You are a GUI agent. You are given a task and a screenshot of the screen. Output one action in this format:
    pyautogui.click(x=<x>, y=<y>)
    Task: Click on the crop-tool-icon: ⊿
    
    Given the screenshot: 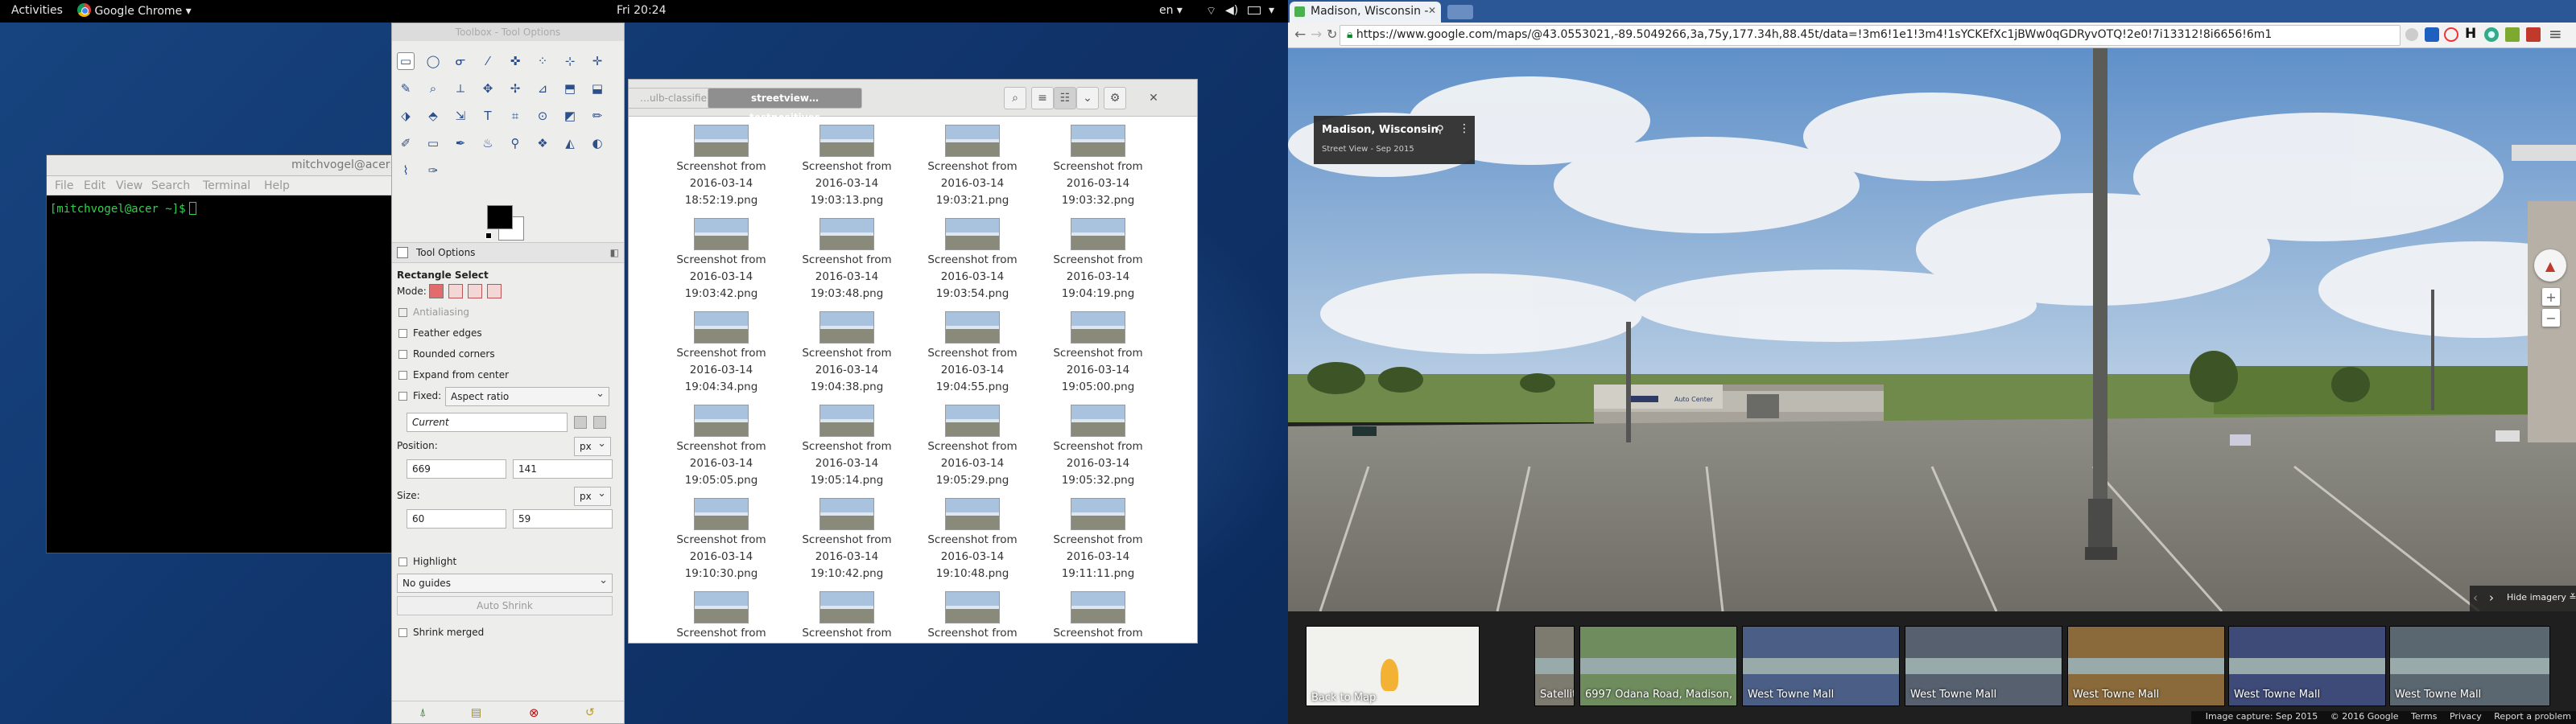 What is the action you would take?
    pyautogui.click(x=542, y=88)
    